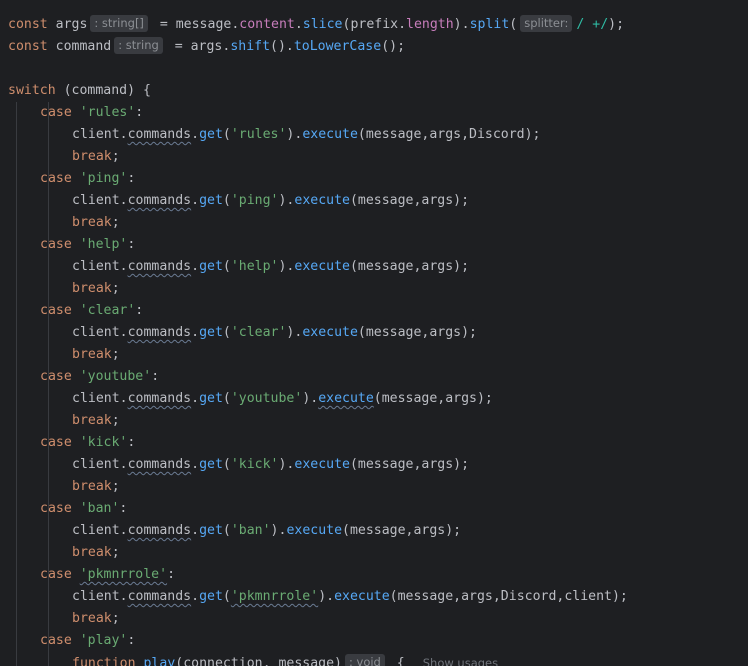 This screenshot has width=748, height=666. I want to click on code-token: (prefix., so click(374, 24).